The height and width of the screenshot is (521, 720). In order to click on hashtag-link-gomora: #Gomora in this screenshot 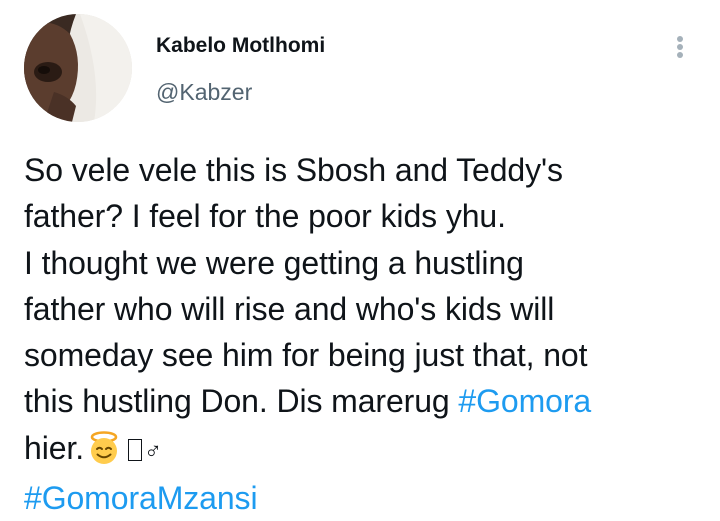, I will do `click(524, 401)`.